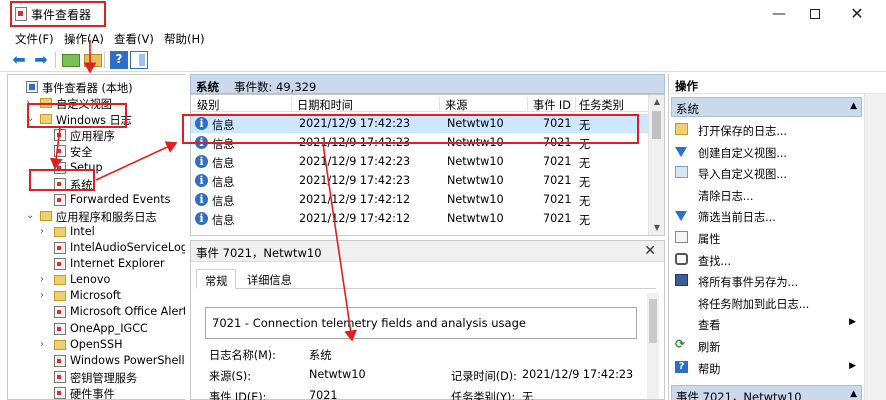 This screenshot has height=400, width=886. Describe the element at coordinates (92, 137) in the screenshot. I see `tree-item-label: 应用程序` at that location.